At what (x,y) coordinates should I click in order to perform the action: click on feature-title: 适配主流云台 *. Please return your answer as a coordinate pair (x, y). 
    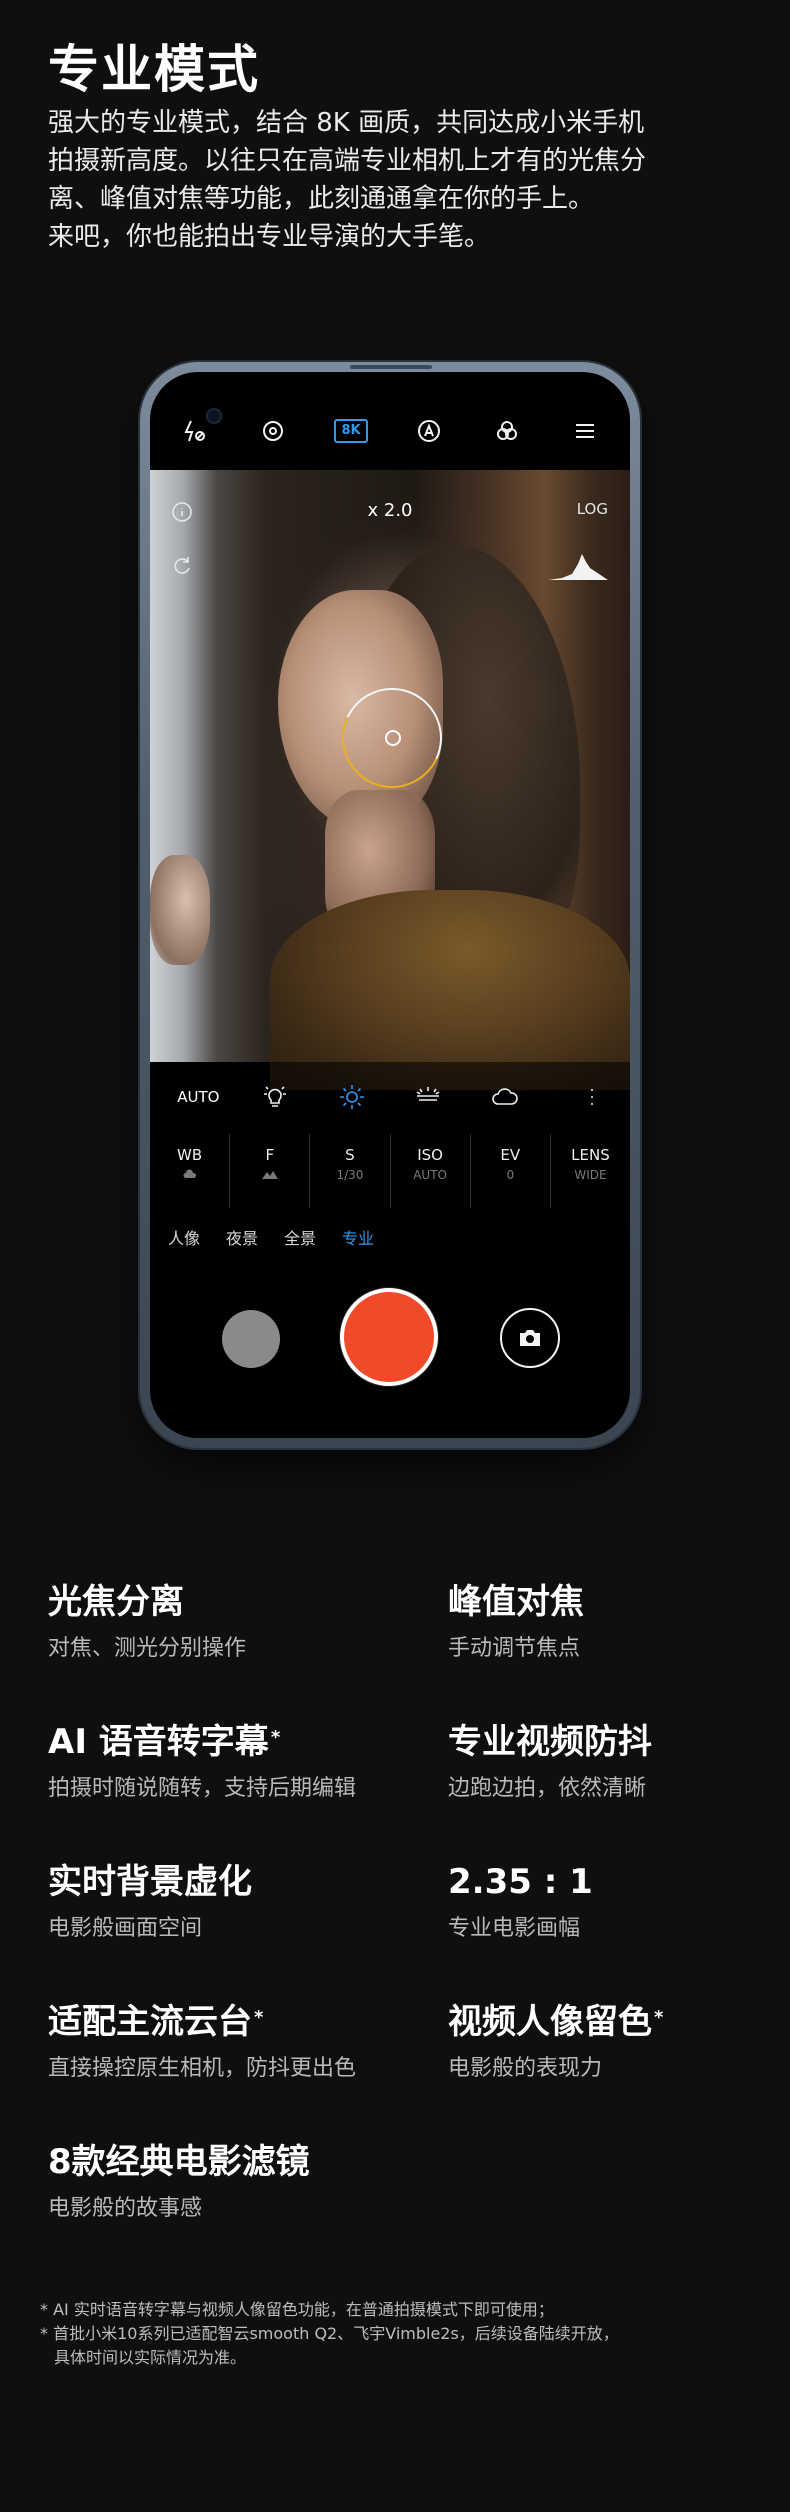
    Looking at the image, I should click on (228, 2022).